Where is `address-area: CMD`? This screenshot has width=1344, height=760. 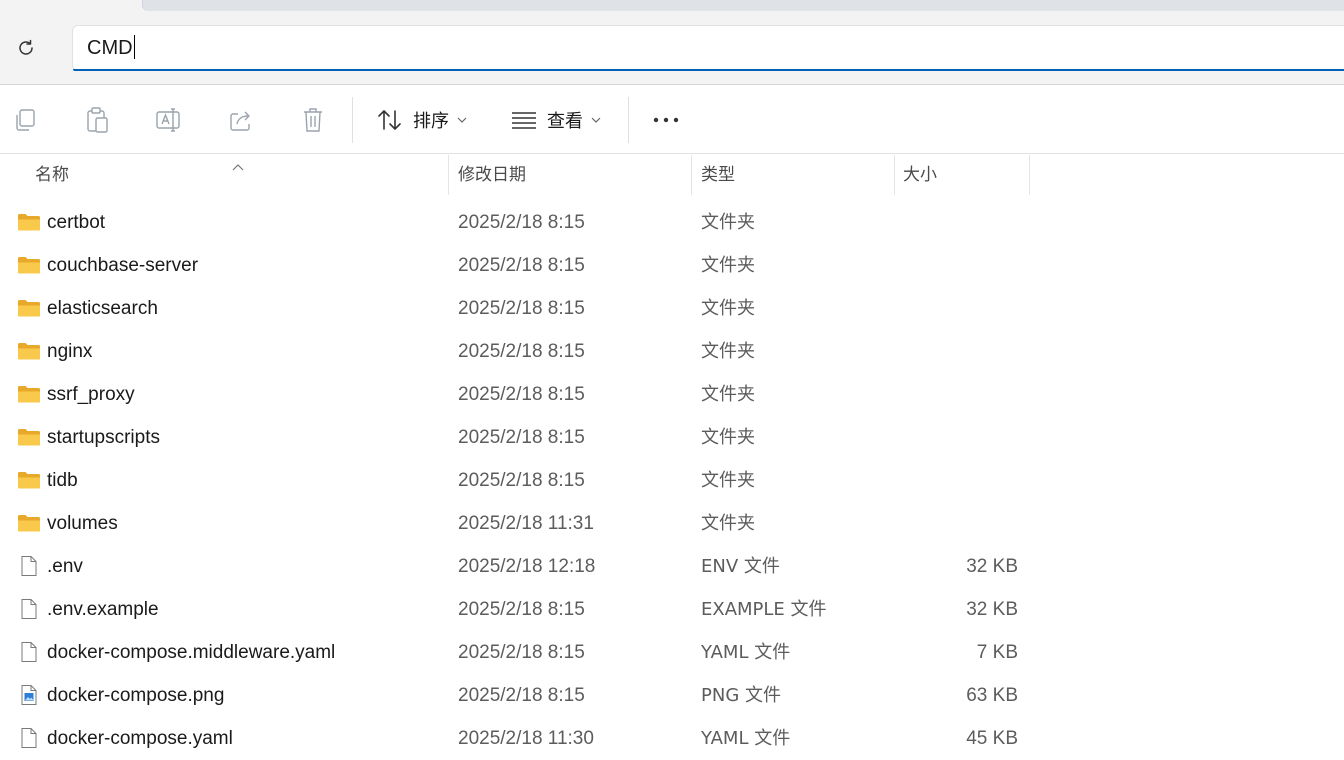 address-area: CMD is located at coordinates (672, 42).